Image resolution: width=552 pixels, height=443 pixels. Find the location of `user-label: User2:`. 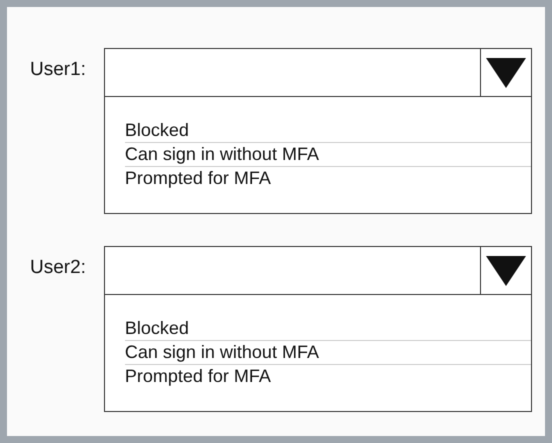

user-label: User2: is located at coordinates (58, 268).